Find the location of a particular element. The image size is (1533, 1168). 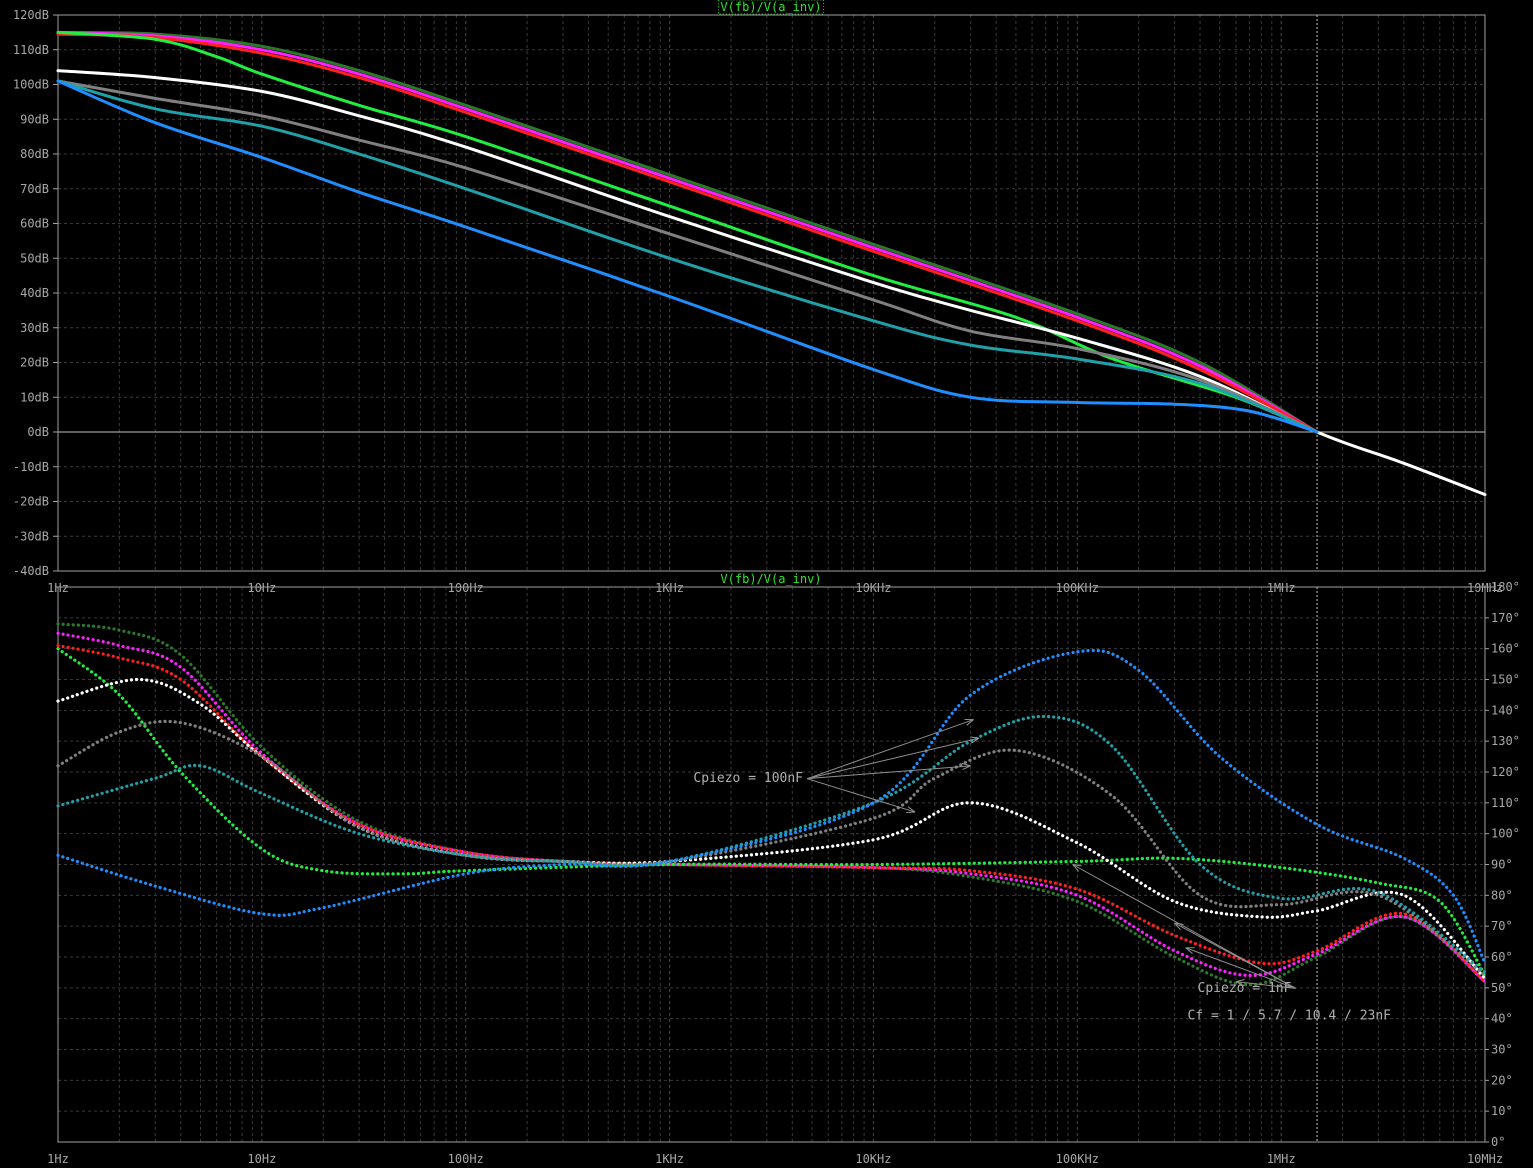

y-tick-label: 150° is located at coordinates (1505, 680).